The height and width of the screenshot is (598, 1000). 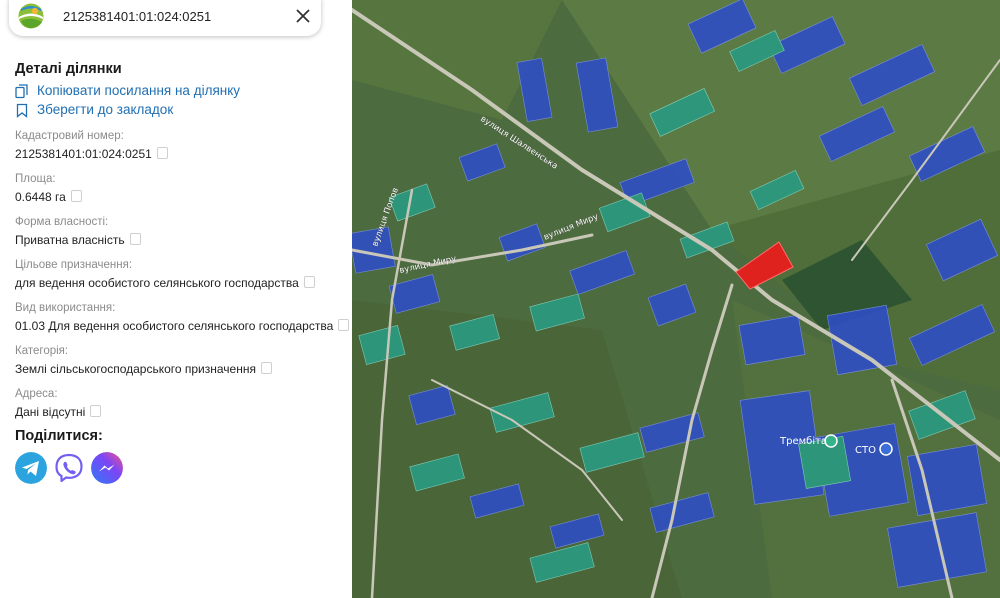 I want to click on ownership-label: Форма власності:, so click(x=62, y=222).